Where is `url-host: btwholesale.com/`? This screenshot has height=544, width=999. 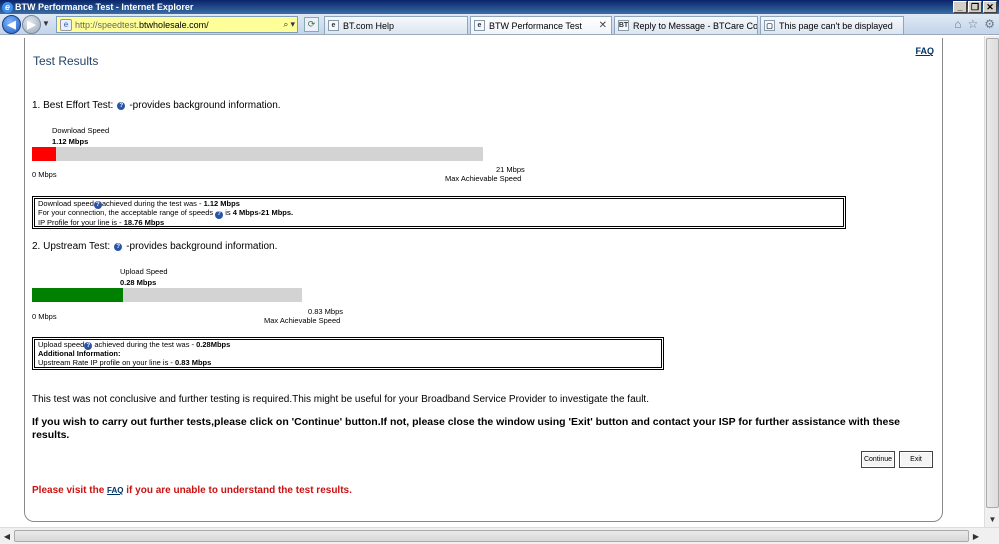 url-host: btwholesale.com/ is located at coordinates (174, 24).